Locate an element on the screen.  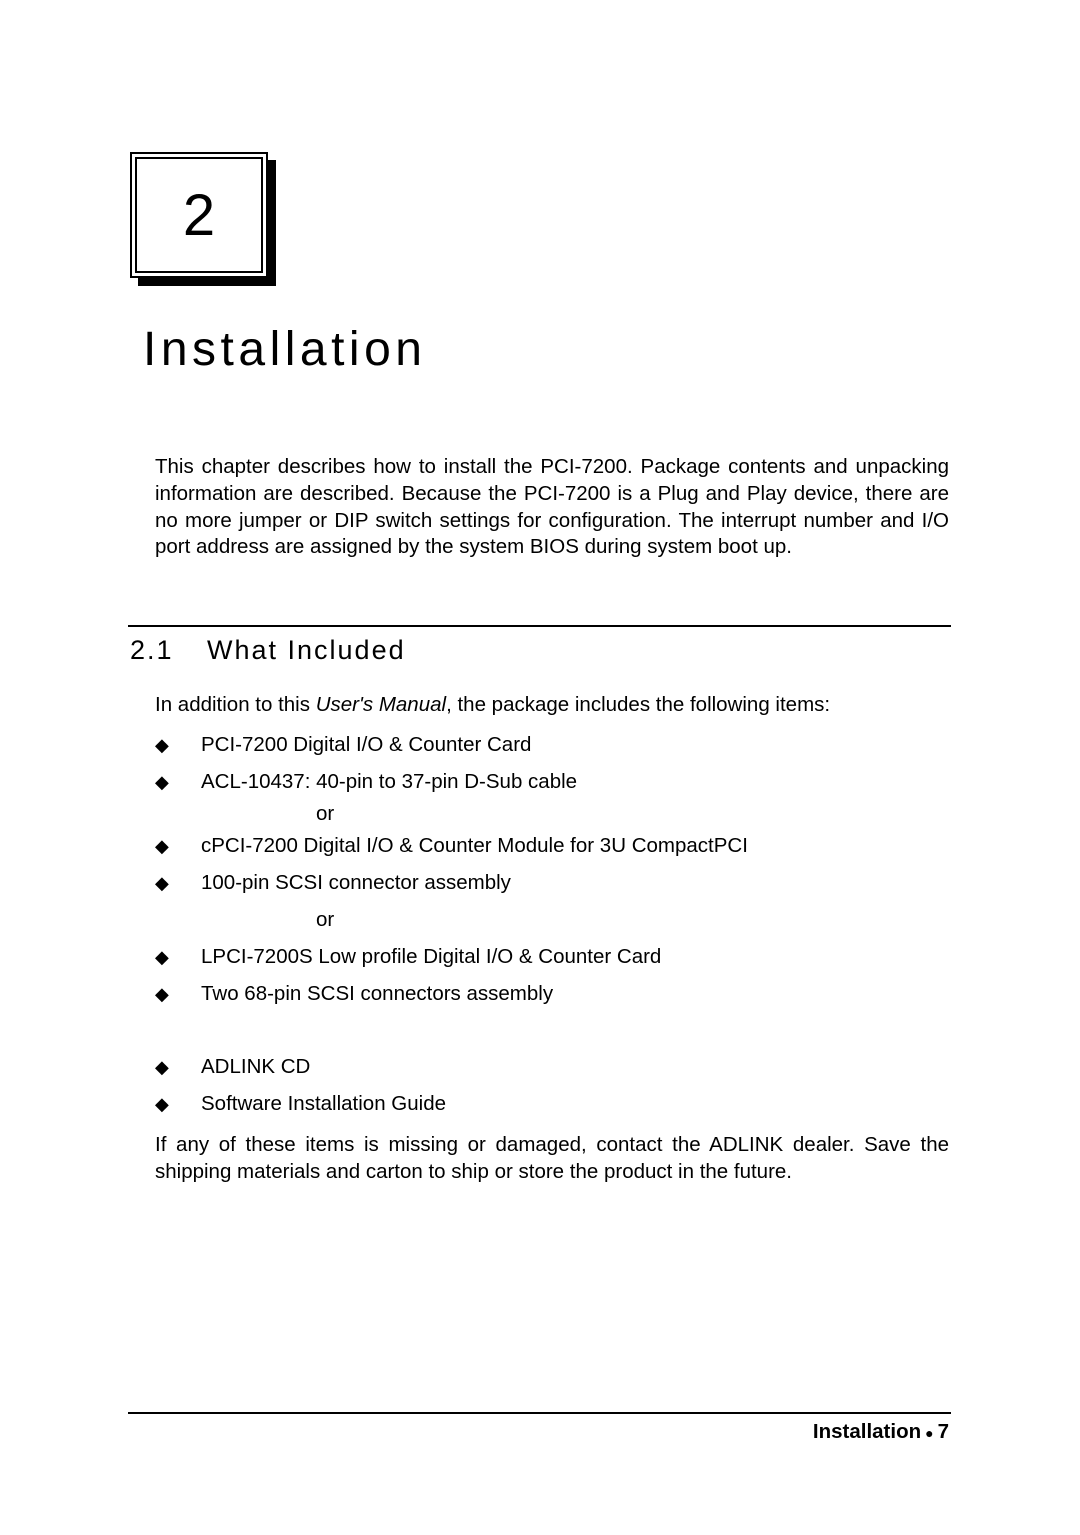
manual-title: User's Manual is located at coordinates (381, 704).